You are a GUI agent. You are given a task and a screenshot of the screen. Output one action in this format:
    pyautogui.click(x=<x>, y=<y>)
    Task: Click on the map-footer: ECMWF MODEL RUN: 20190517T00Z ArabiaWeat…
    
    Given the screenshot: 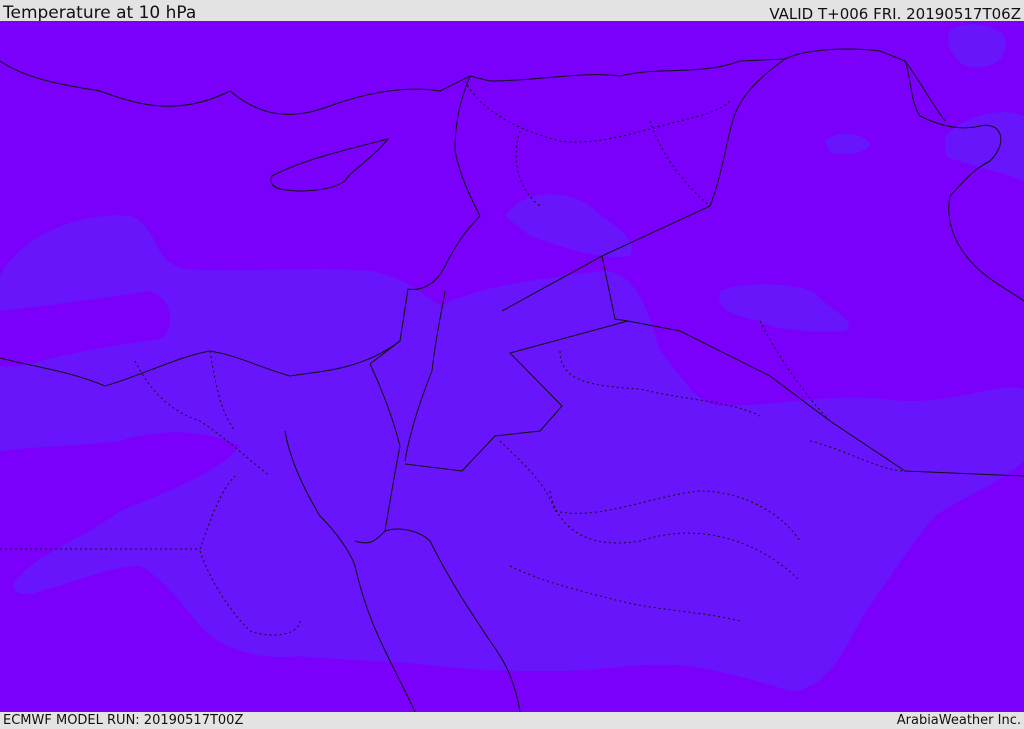 What is the action you would take?
    pyautogui.click(x=512, y=720)
    